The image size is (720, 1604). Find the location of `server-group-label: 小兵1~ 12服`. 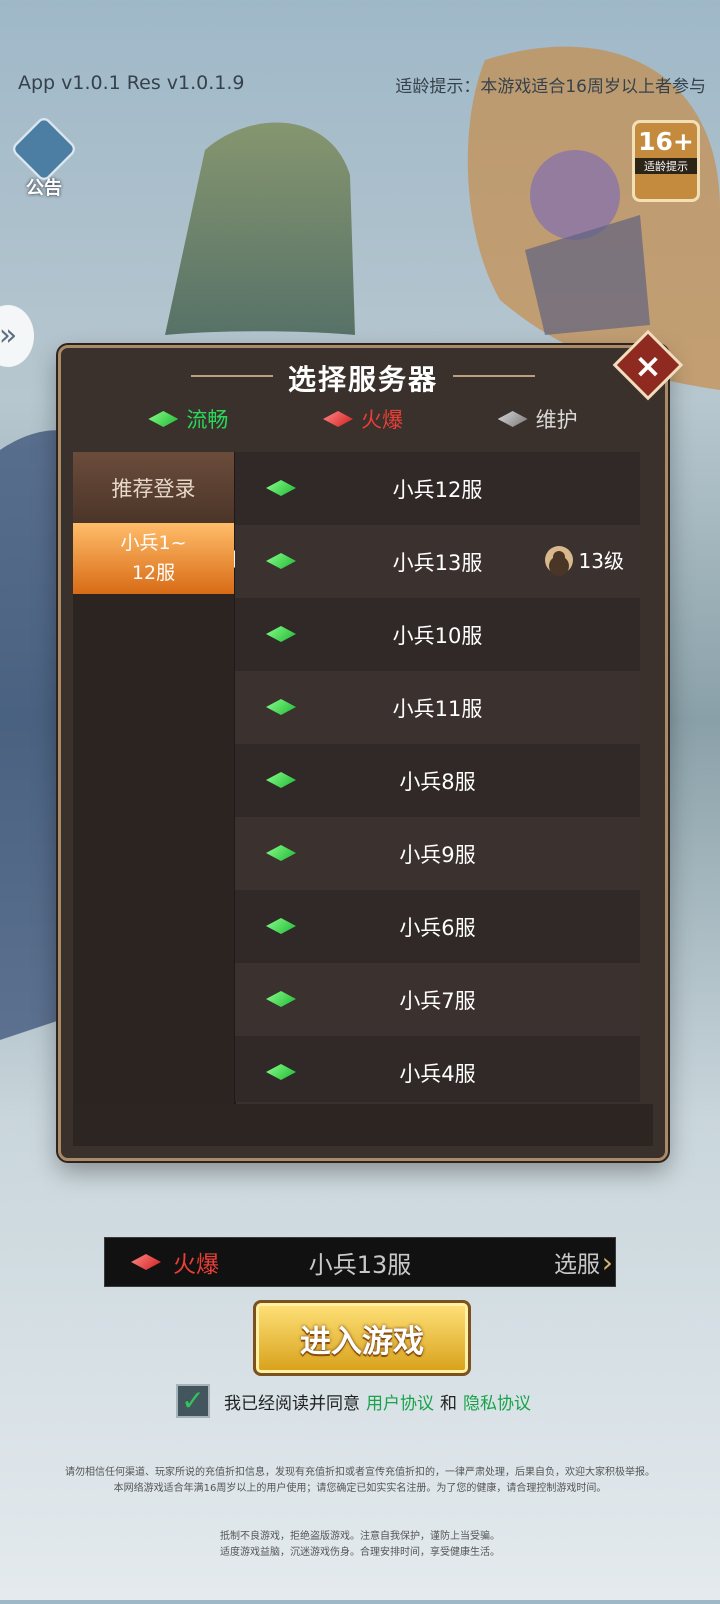

server-group-label: 小兵1~ 12服 is located at coordinates (153, 558).